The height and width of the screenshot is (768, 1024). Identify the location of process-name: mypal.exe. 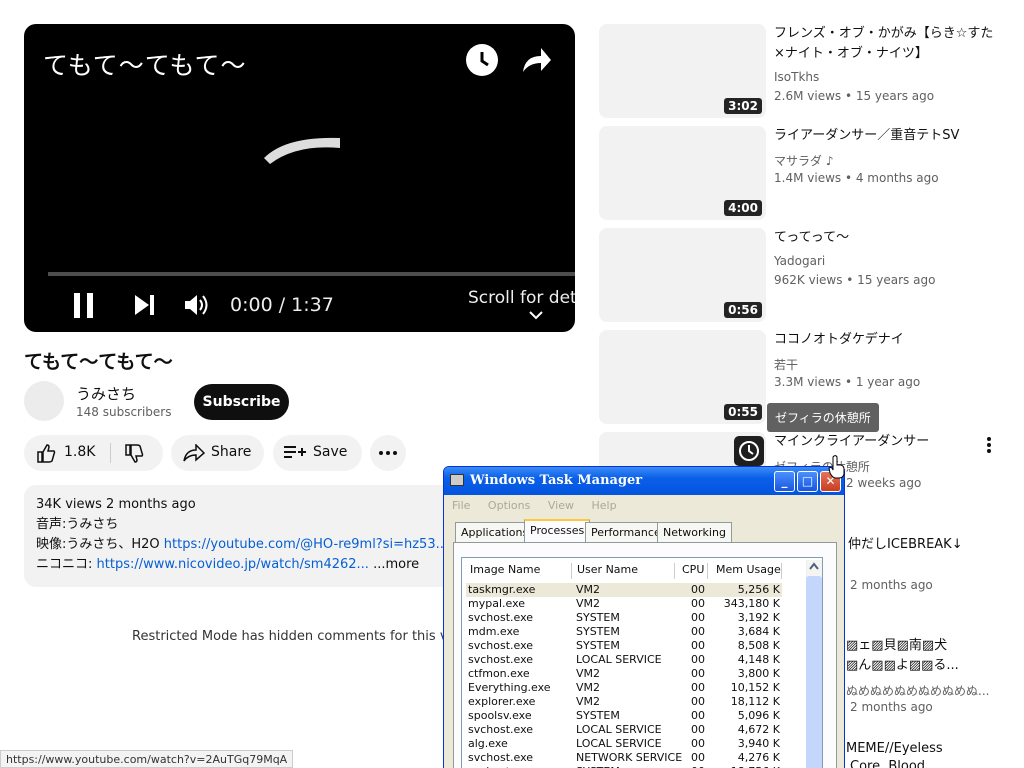
(497, 603).